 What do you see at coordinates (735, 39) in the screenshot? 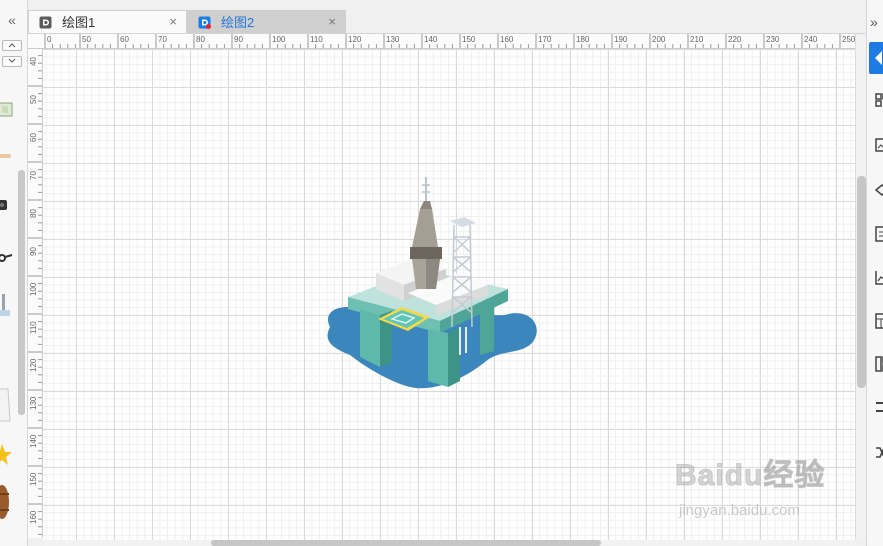
I see `ruler-tick-label: 220` at bounding box center [735, 39].